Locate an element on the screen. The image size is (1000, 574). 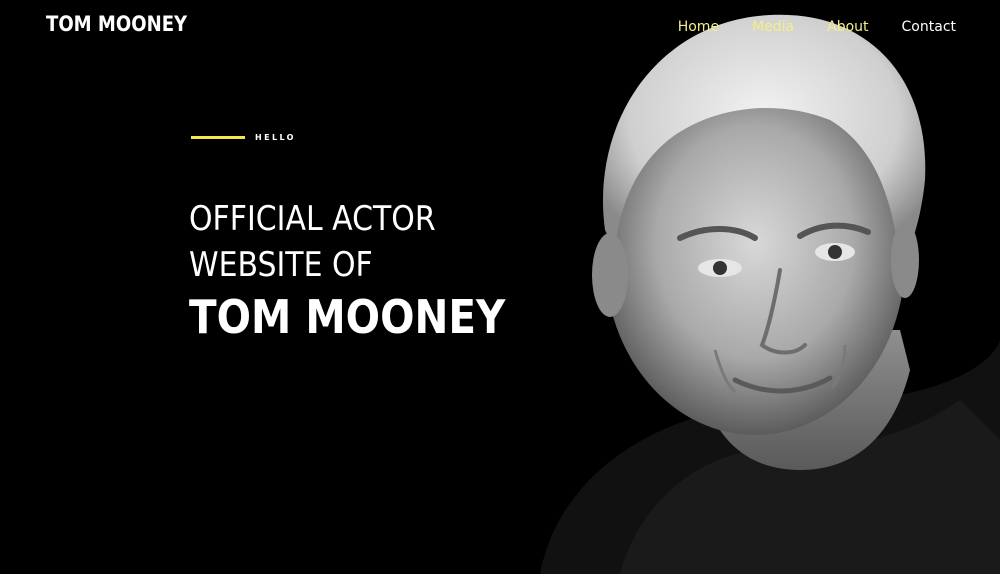
hero-headline: OFFICIAL ACTOR WEBSITE OF TOM MOONEY is located at coordinates (369, 271).